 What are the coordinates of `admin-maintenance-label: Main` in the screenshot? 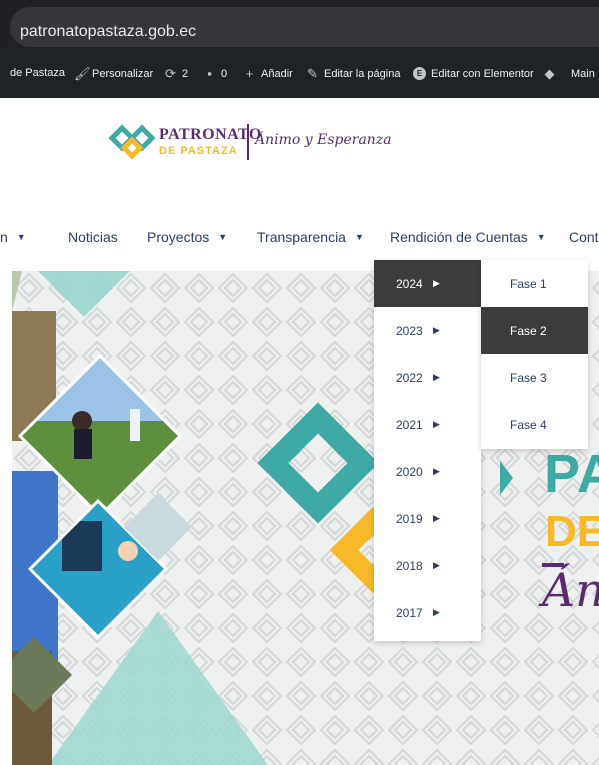 It's located at (583, 73).